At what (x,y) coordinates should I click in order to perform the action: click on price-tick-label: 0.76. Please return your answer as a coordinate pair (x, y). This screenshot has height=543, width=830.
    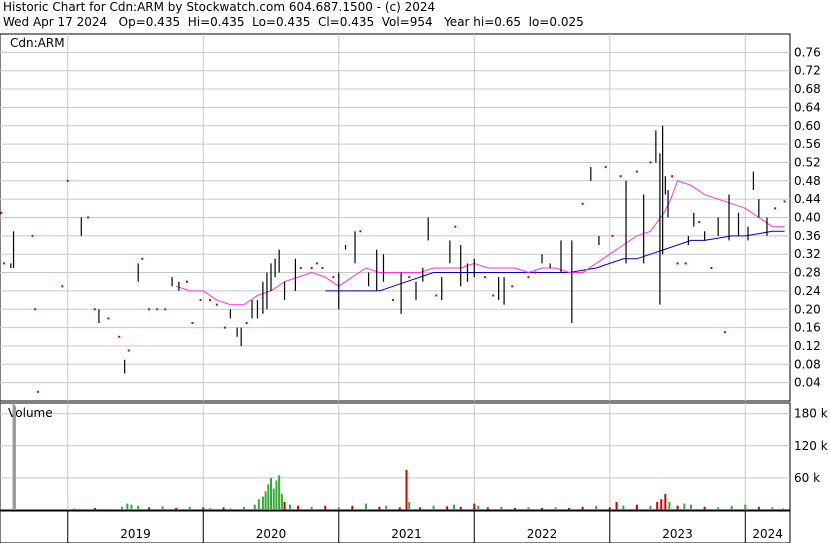
    Looking at the image, I should click on (807, 52).